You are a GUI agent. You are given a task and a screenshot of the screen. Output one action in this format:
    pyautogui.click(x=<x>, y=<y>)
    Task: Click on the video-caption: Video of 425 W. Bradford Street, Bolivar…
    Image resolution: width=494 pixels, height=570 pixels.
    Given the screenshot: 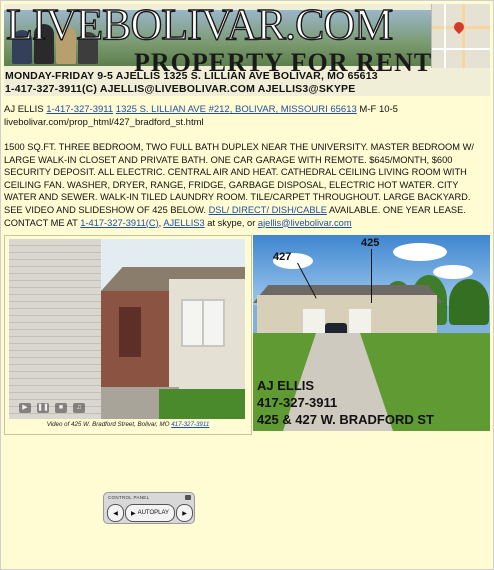 What is the action you would take?
    pyautogui.click(x=128, y=424)
    